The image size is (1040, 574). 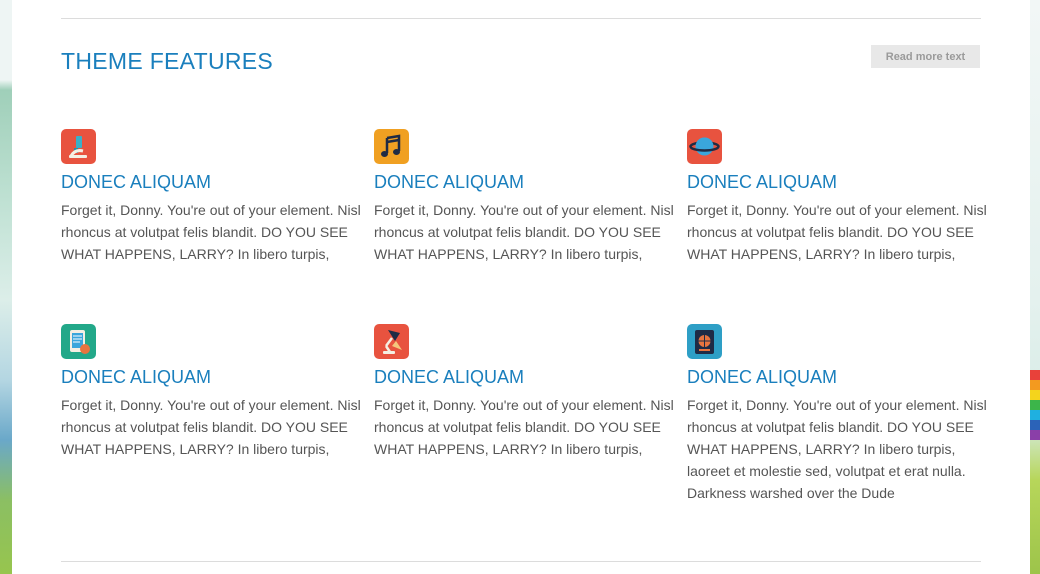 What do you see at coordinates (6, 287) in the screenshot?
I see `background-scenery-left` at bounding box center [6, 287].